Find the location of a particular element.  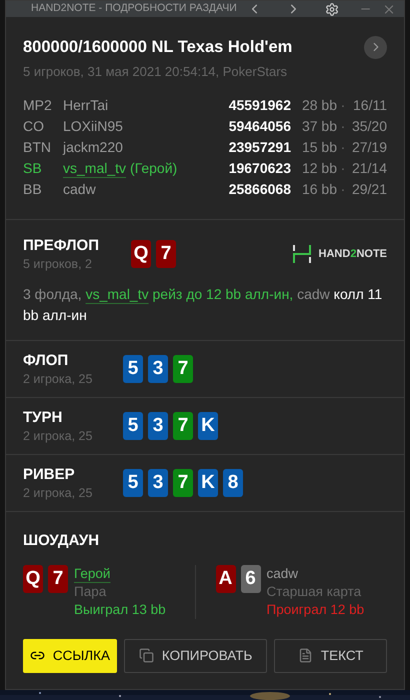

playing-card: A is located at coordinates (226, 578).